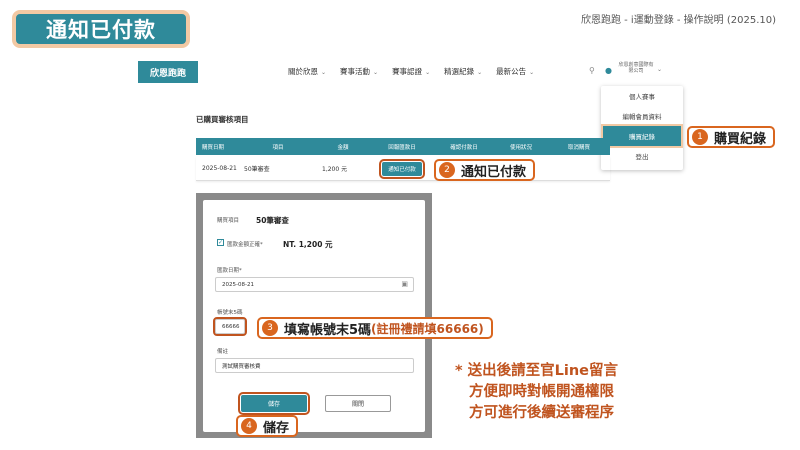 Image resolution: width=800 pixels, height=450 pixels. What do you see at coordinates (642, 136) in the screenshot?
I see `menu-item-purchase-records: 購買紀錄` at bounding box center [642, 136].